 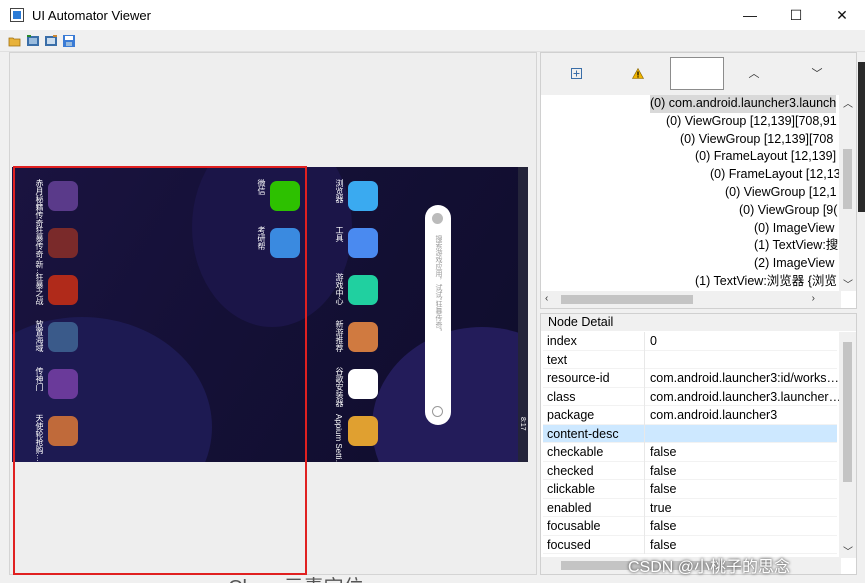 What do you see at coordinates (766, 281) in the screenshot?
I see `tree-node: (1) TextView:浏览器 {浏览` at bounding box center [766, 281].